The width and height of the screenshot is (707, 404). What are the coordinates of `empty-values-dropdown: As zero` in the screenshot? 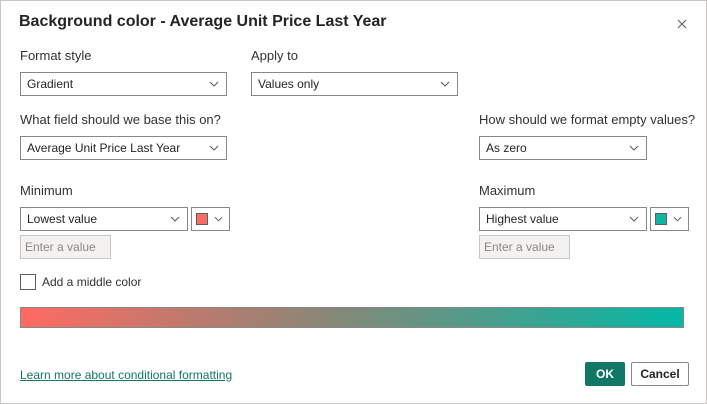 It's located at (563, 148).